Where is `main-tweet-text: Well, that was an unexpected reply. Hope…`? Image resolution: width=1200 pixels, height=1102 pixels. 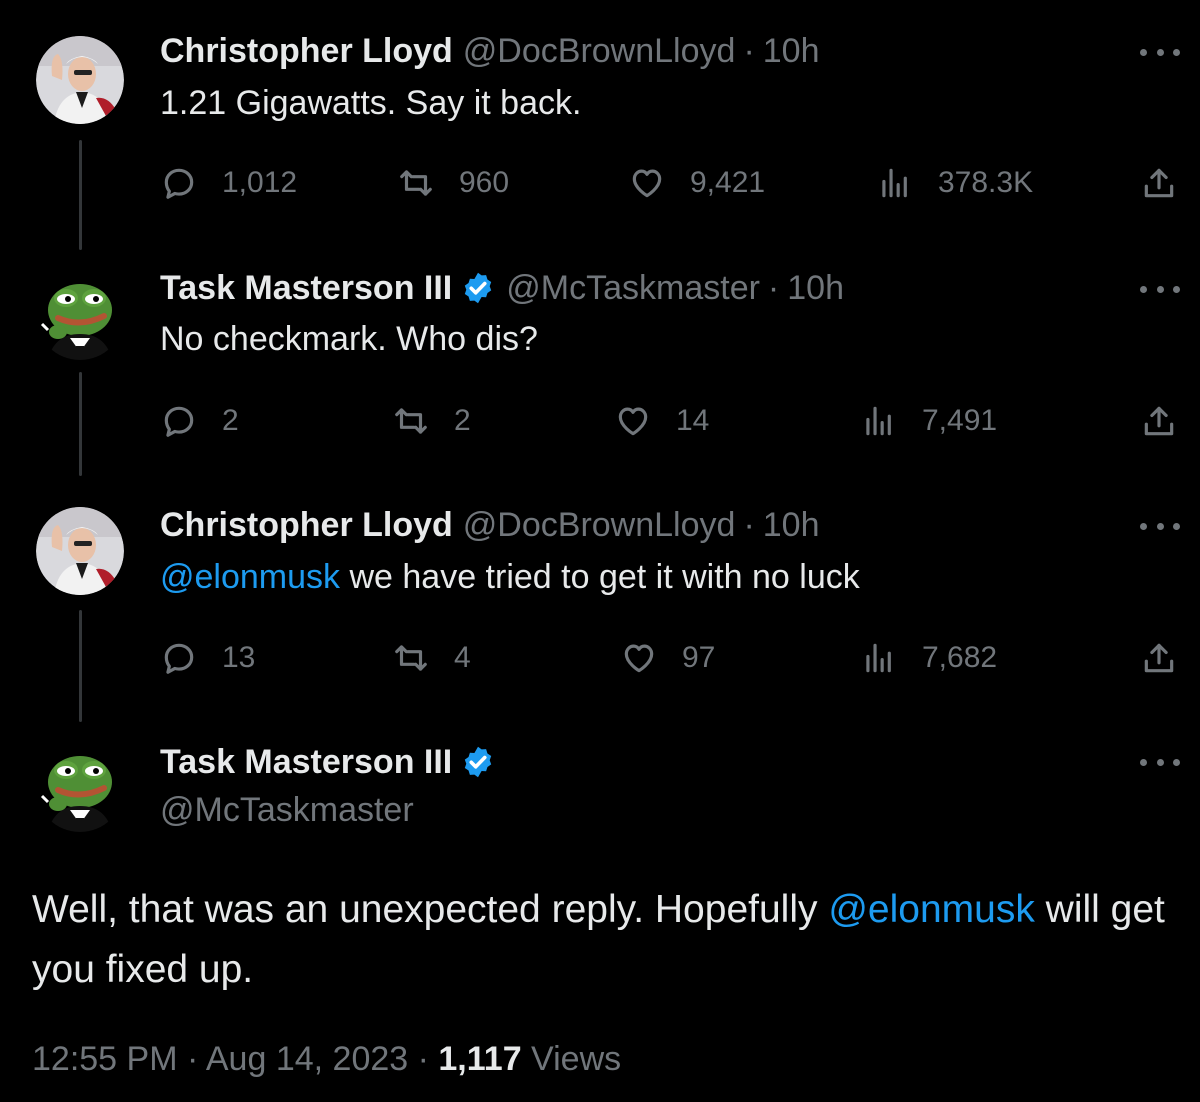
main-tweet-text: Well, that was an unexpected reply. Hope… is located at coordinates (602, 940).